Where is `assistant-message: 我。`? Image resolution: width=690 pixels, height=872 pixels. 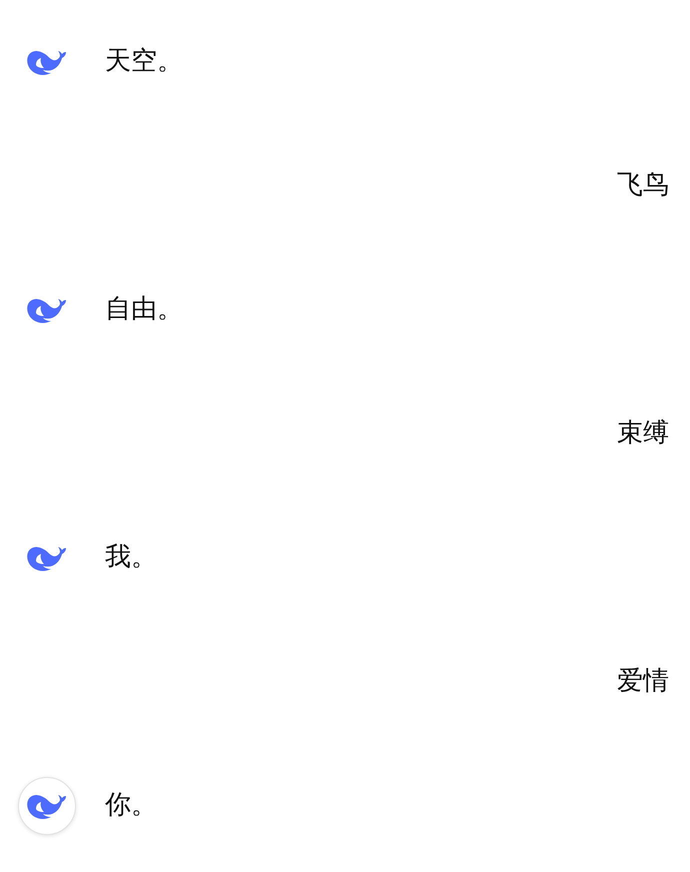 assistant-message: 我。 is located at coordinates (131, 558).